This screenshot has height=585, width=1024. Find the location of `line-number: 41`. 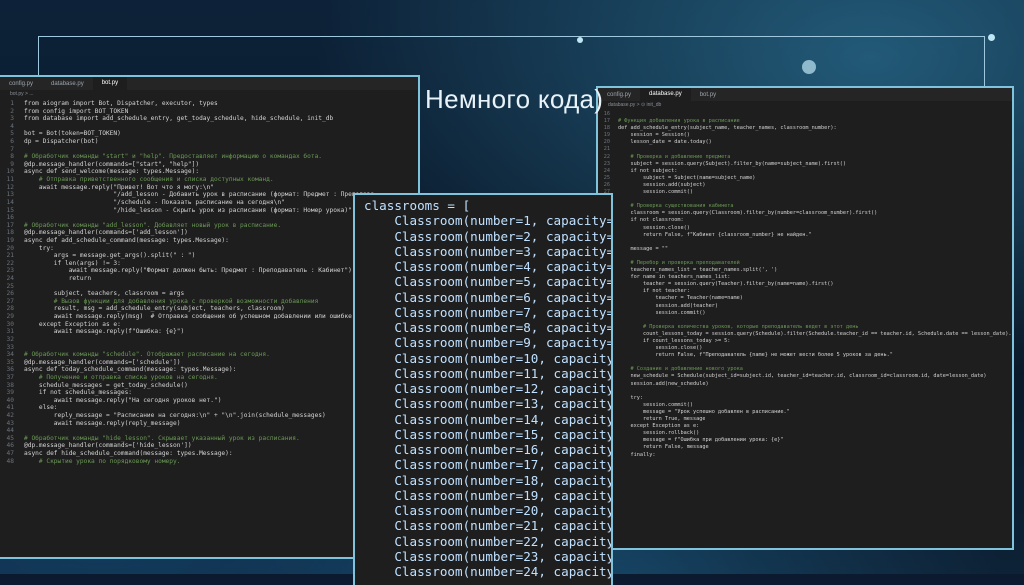

line-number: 41 is located at coordinates (10, 408).